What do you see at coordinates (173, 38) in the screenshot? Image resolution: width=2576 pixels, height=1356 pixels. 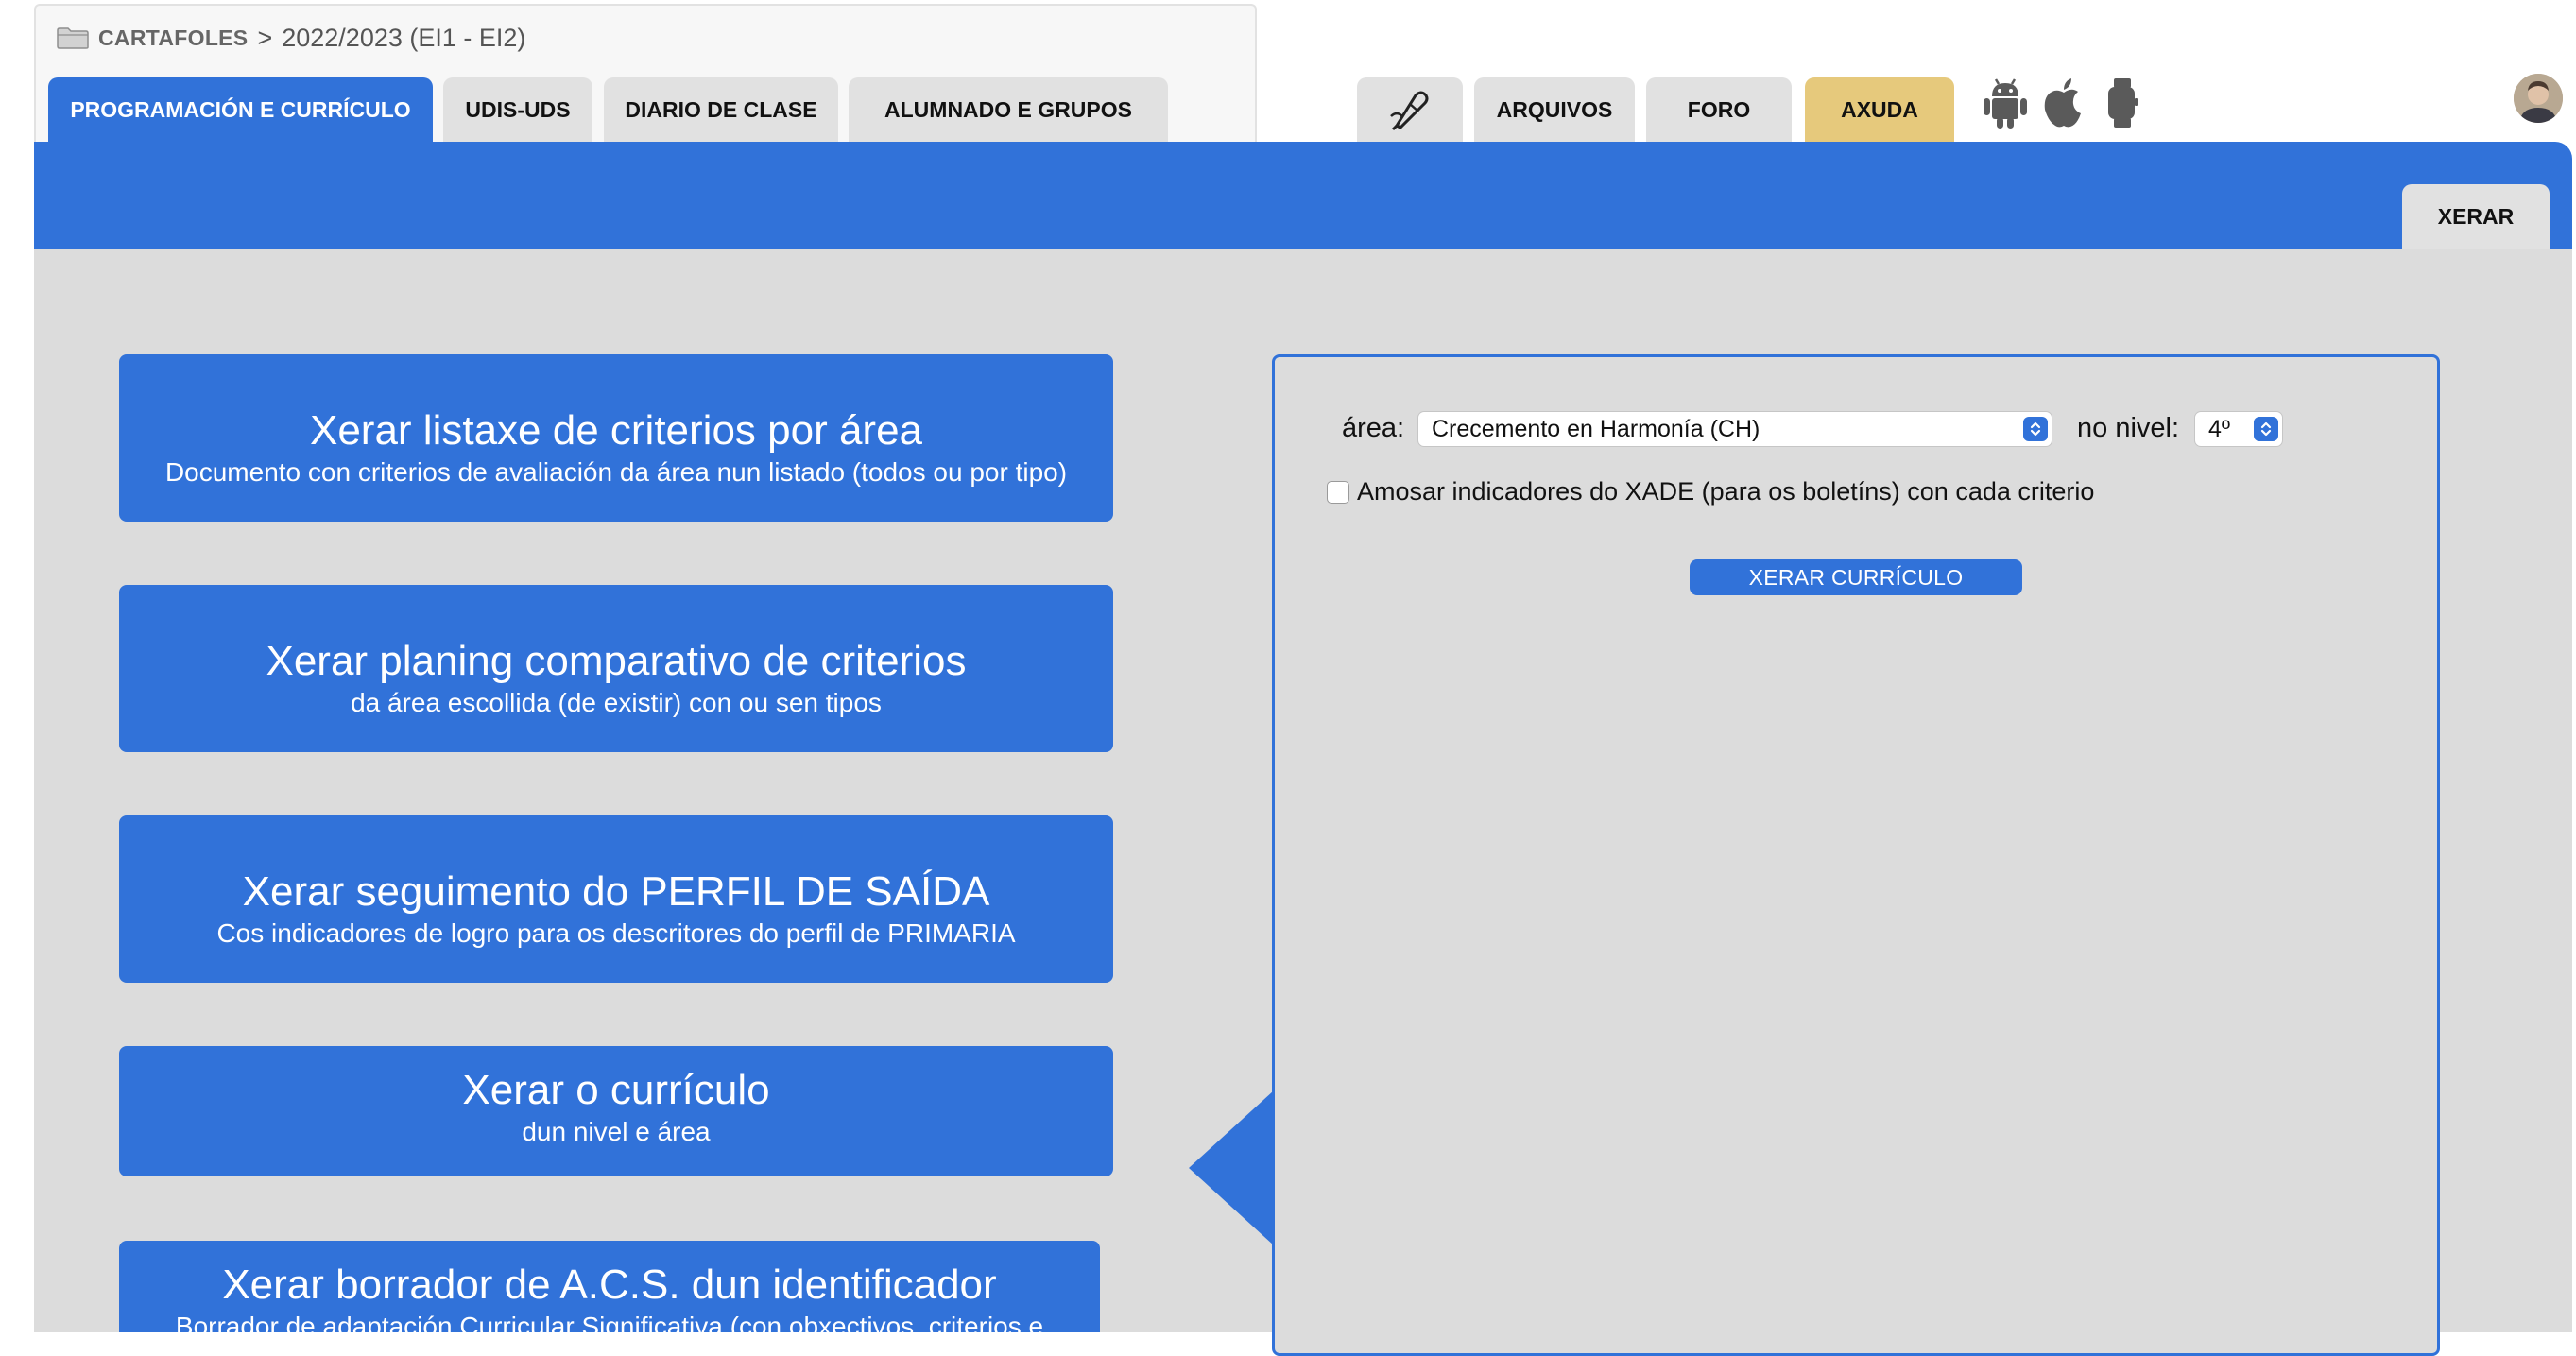 I see `breadcrumb-root-link: CARTAFOLES` at bounding box center [173, 38].